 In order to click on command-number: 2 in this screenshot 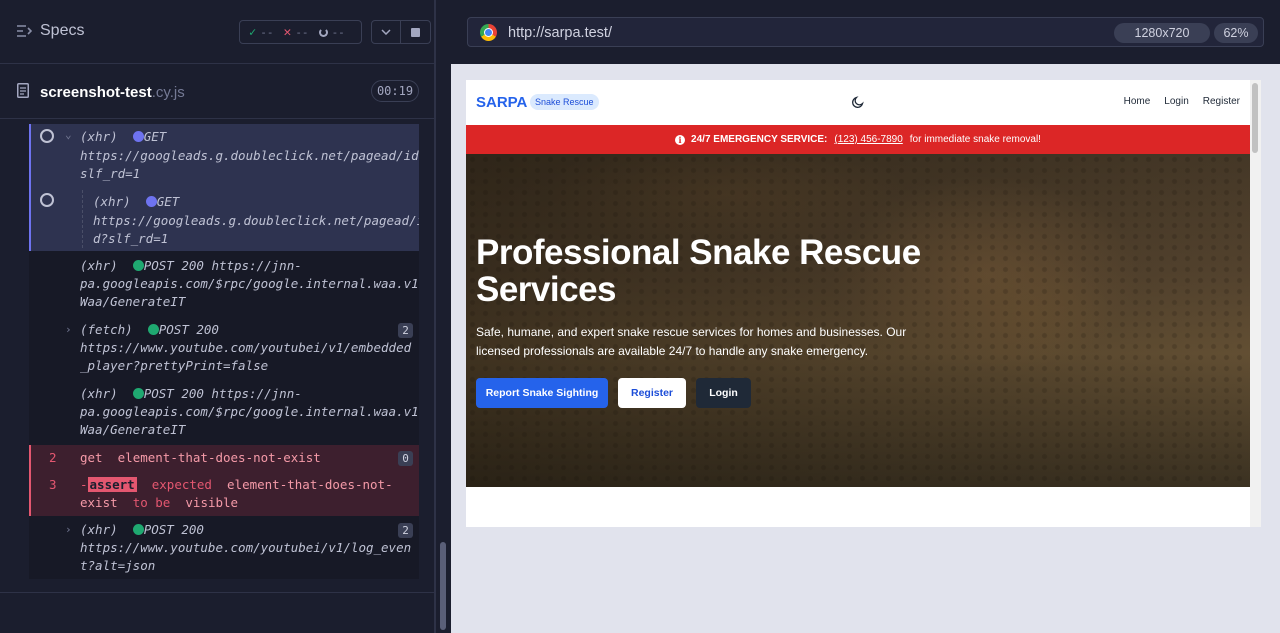, I will do `click(53, 457)`.